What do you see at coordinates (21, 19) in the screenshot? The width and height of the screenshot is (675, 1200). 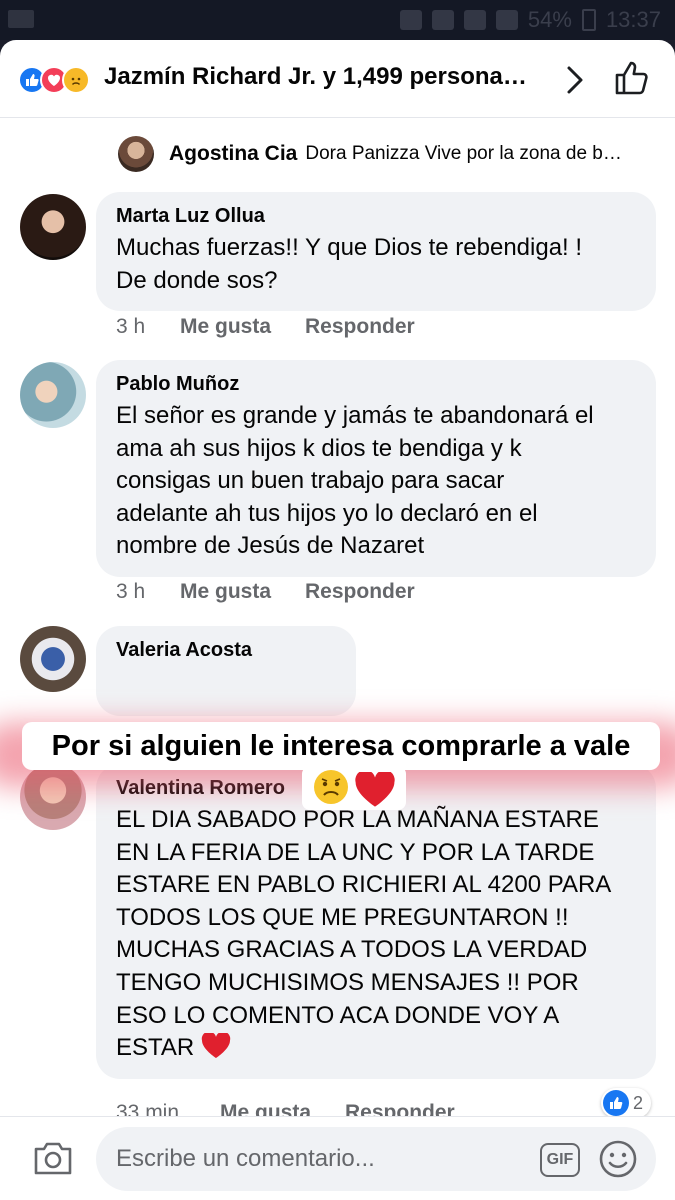 I see `notification-icon` at bounding box center [21, 19].